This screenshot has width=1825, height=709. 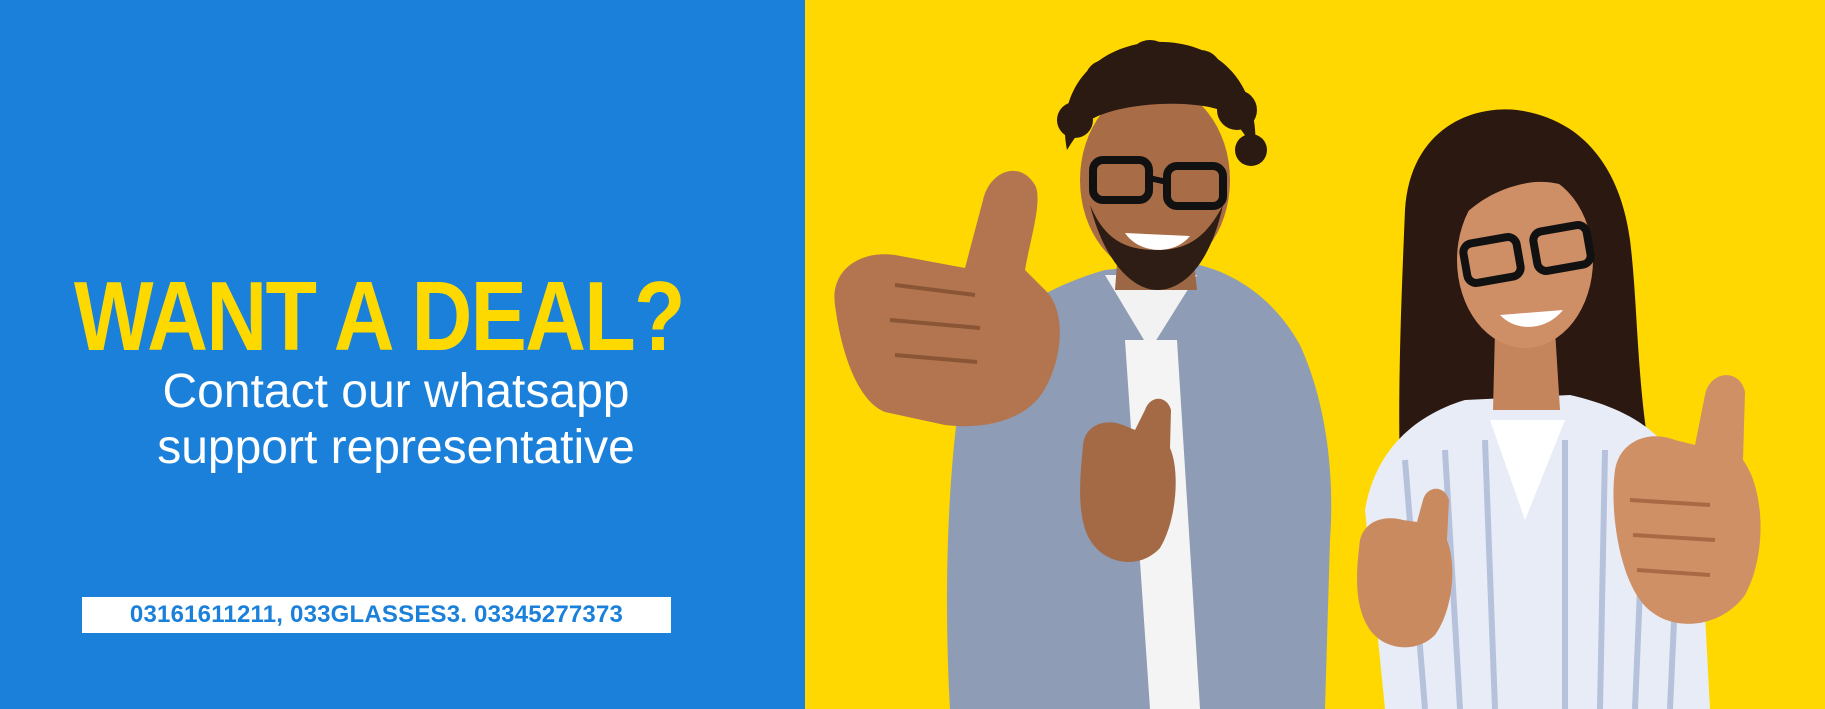 I want to click on phone-numbers: 03161611211, 033GLASSES3. 03345277373, so click(x=376, y=614).